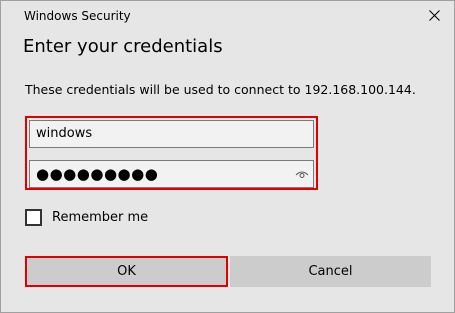  I want to click on ok-button: OK, so click(126, 271).